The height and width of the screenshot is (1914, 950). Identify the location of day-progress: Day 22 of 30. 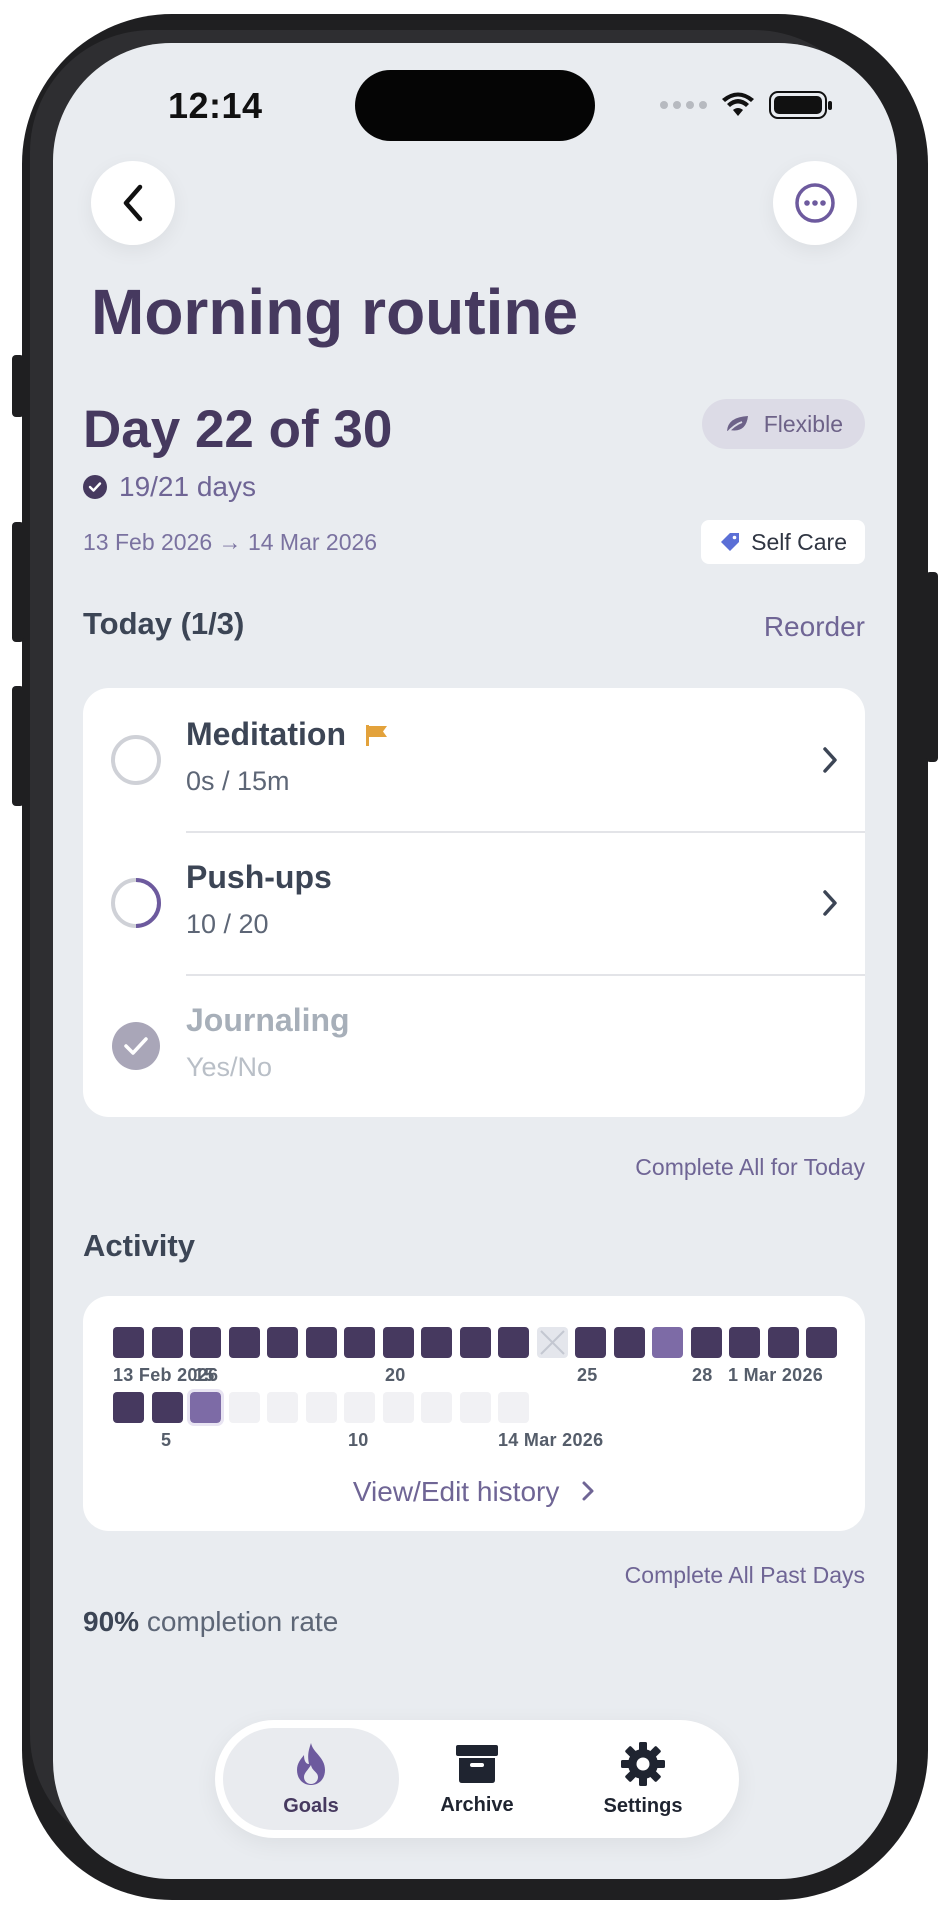
(238, 429).